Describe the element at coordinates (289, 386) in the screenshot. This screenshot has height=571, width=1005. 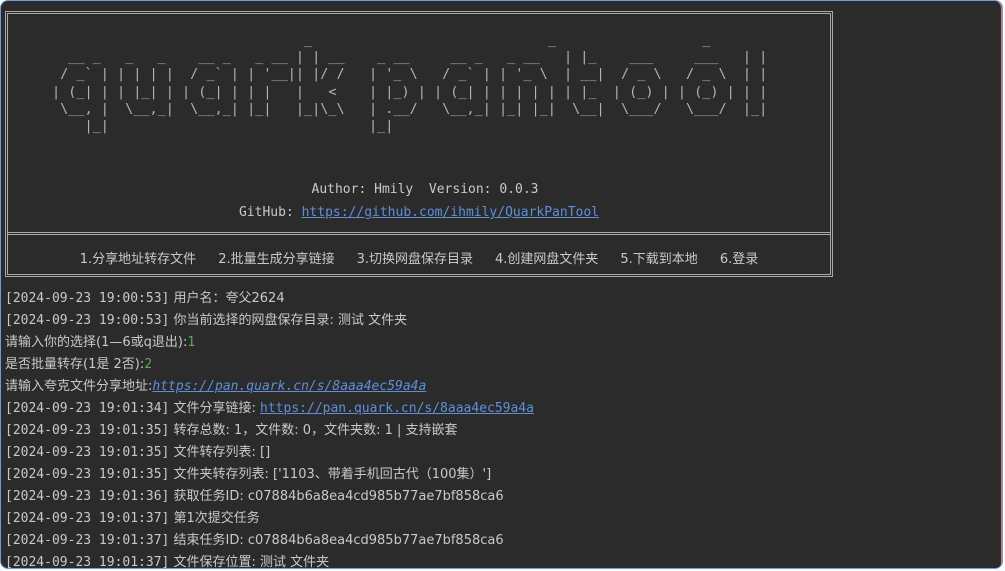
I see `share-link-input: https://pan.quark.cn/s/8aaa4ec59a4a` at that location.